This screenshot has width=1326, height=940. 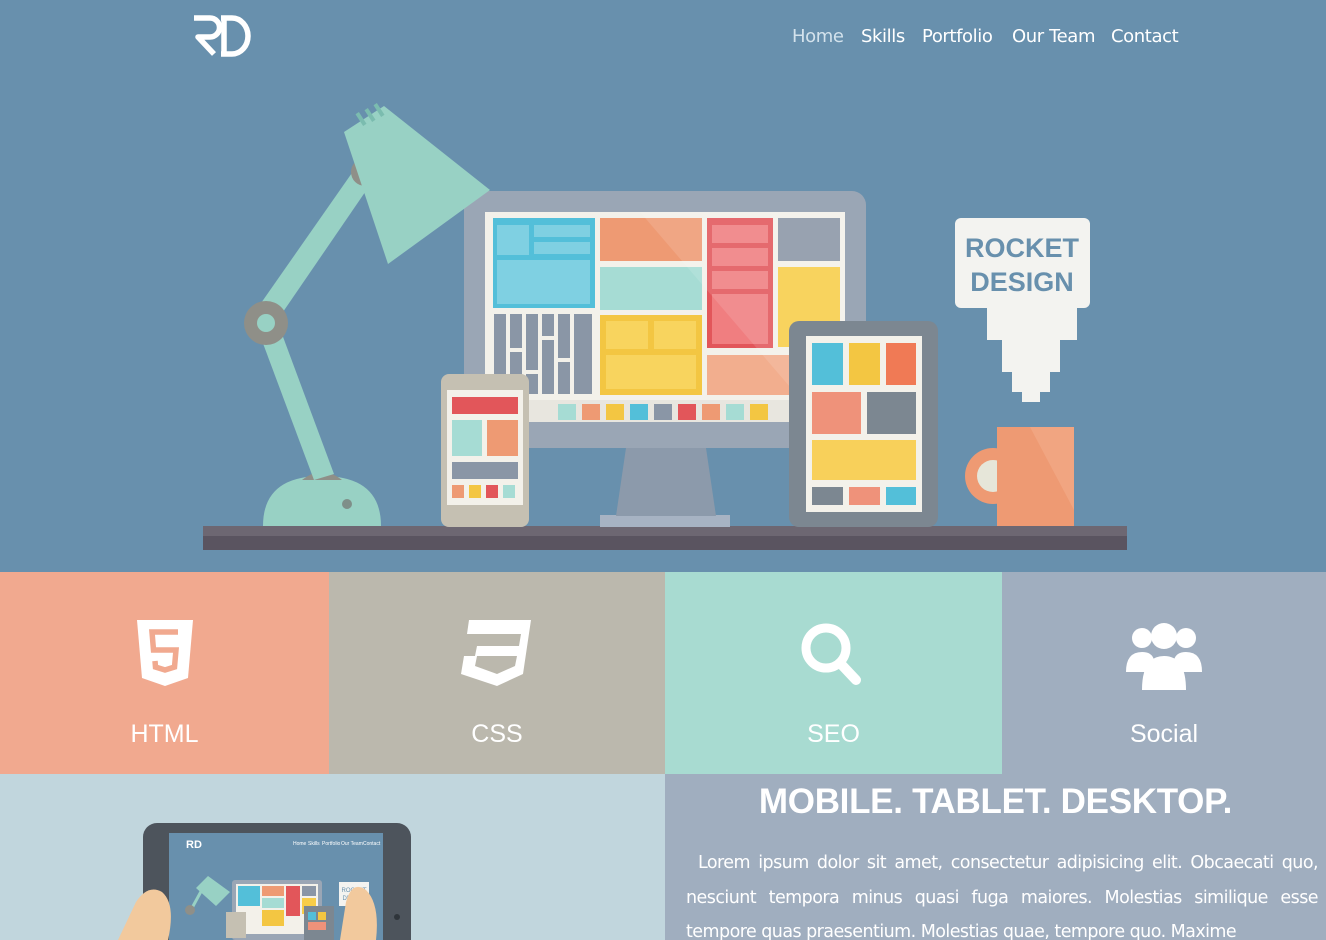 What do you see at coordinates (1164, 656) in the screenshot?
I see `users-icon` at bounding box center [1164, 656].